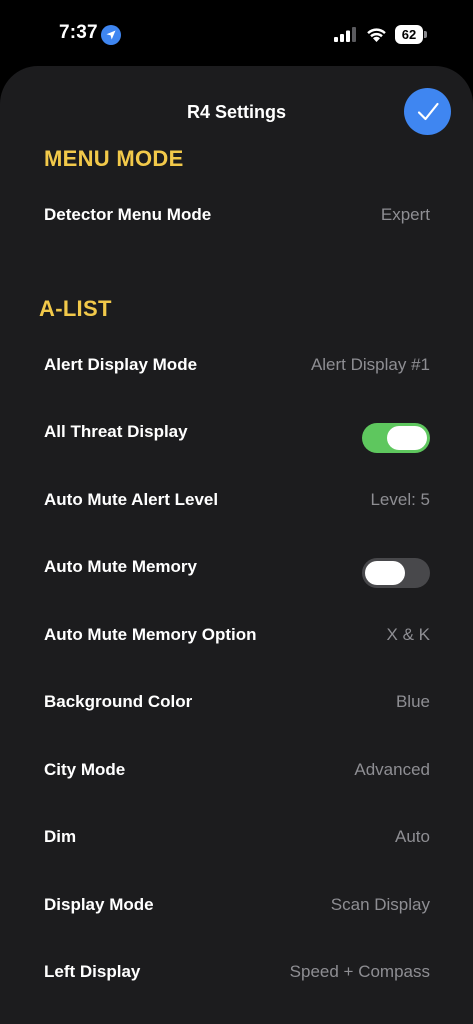  Describe the element at coordinates (75, 308) in the screenshot. I see `section-header-a-list: A-LIST` at that location.